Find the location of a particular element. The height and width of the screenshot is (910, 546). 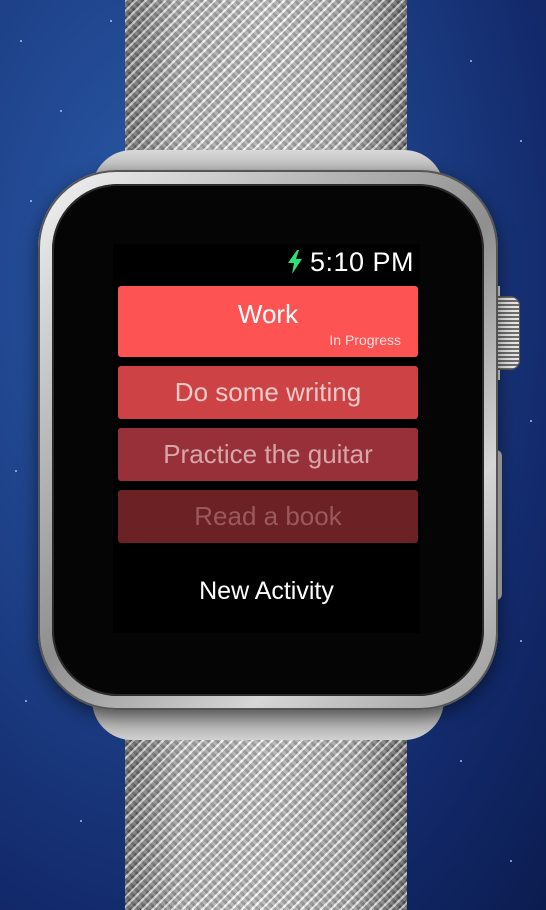

activity-row-read-a-book: Read a book is located at coordinates (268, 516).